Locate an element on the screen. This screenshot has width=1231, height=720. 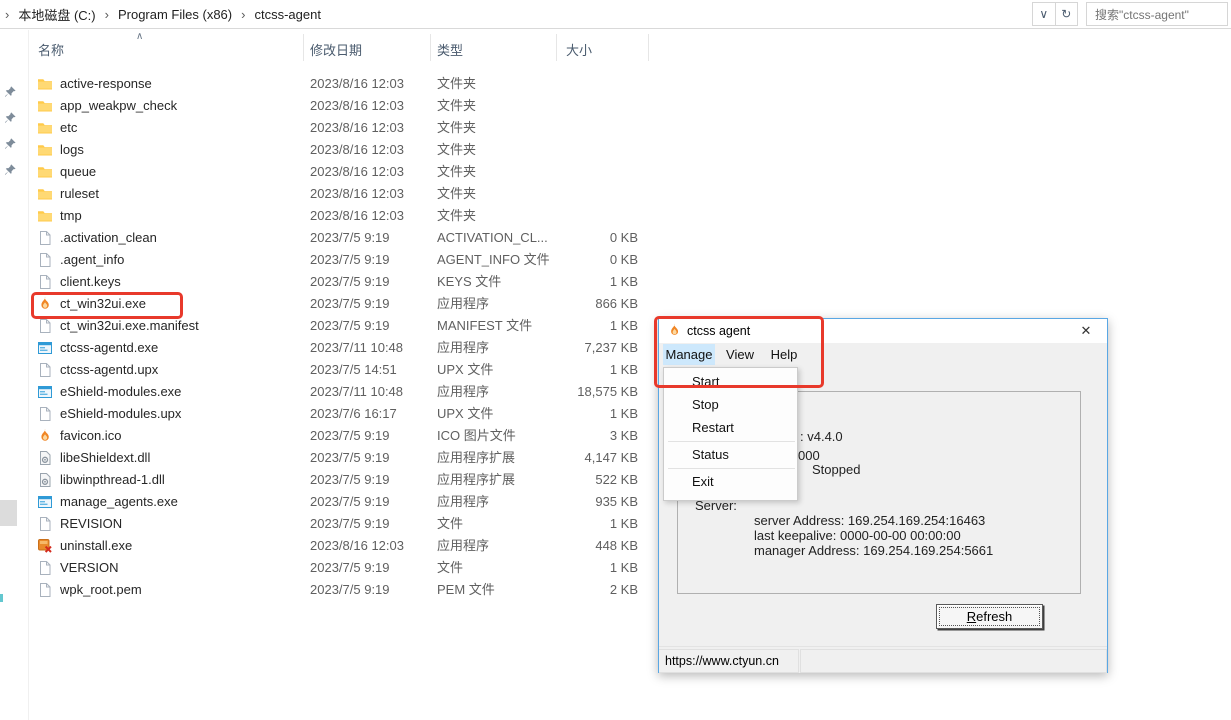
manage-menu-dropdown: Start Stop Restart Status Exit is located at coordinates (730, 434).